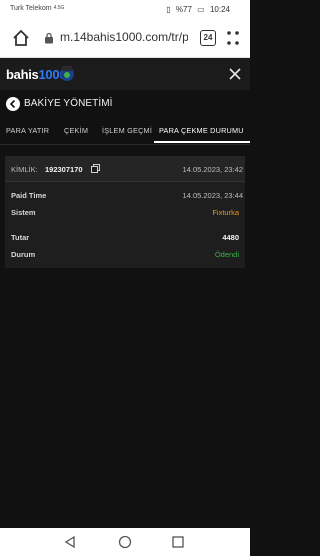 This screenshot has width=320, height=556. I want to click on paid-time-label: Paid Time, so click(29, 195).